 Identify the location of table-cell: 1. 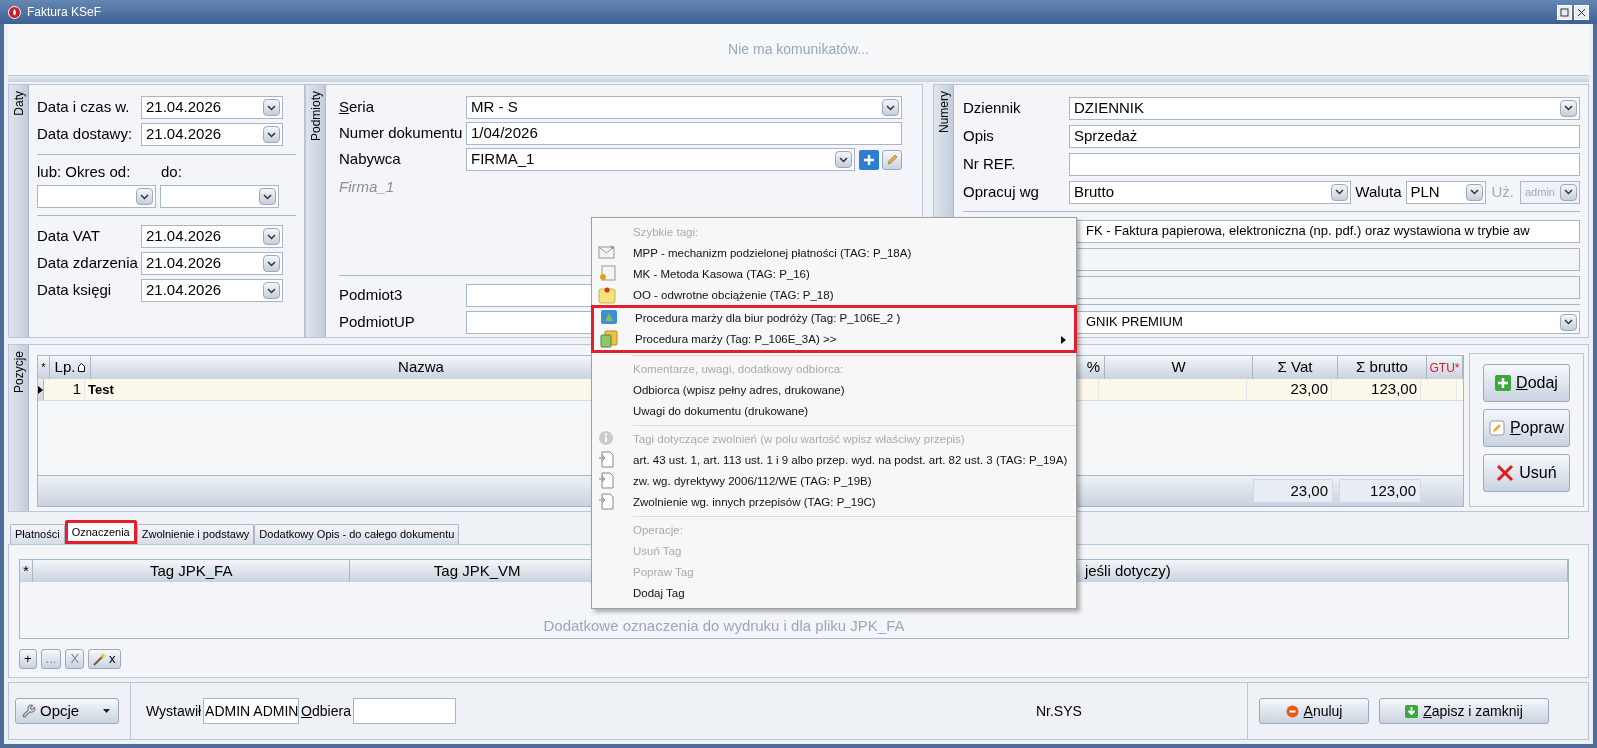
(64, 389).